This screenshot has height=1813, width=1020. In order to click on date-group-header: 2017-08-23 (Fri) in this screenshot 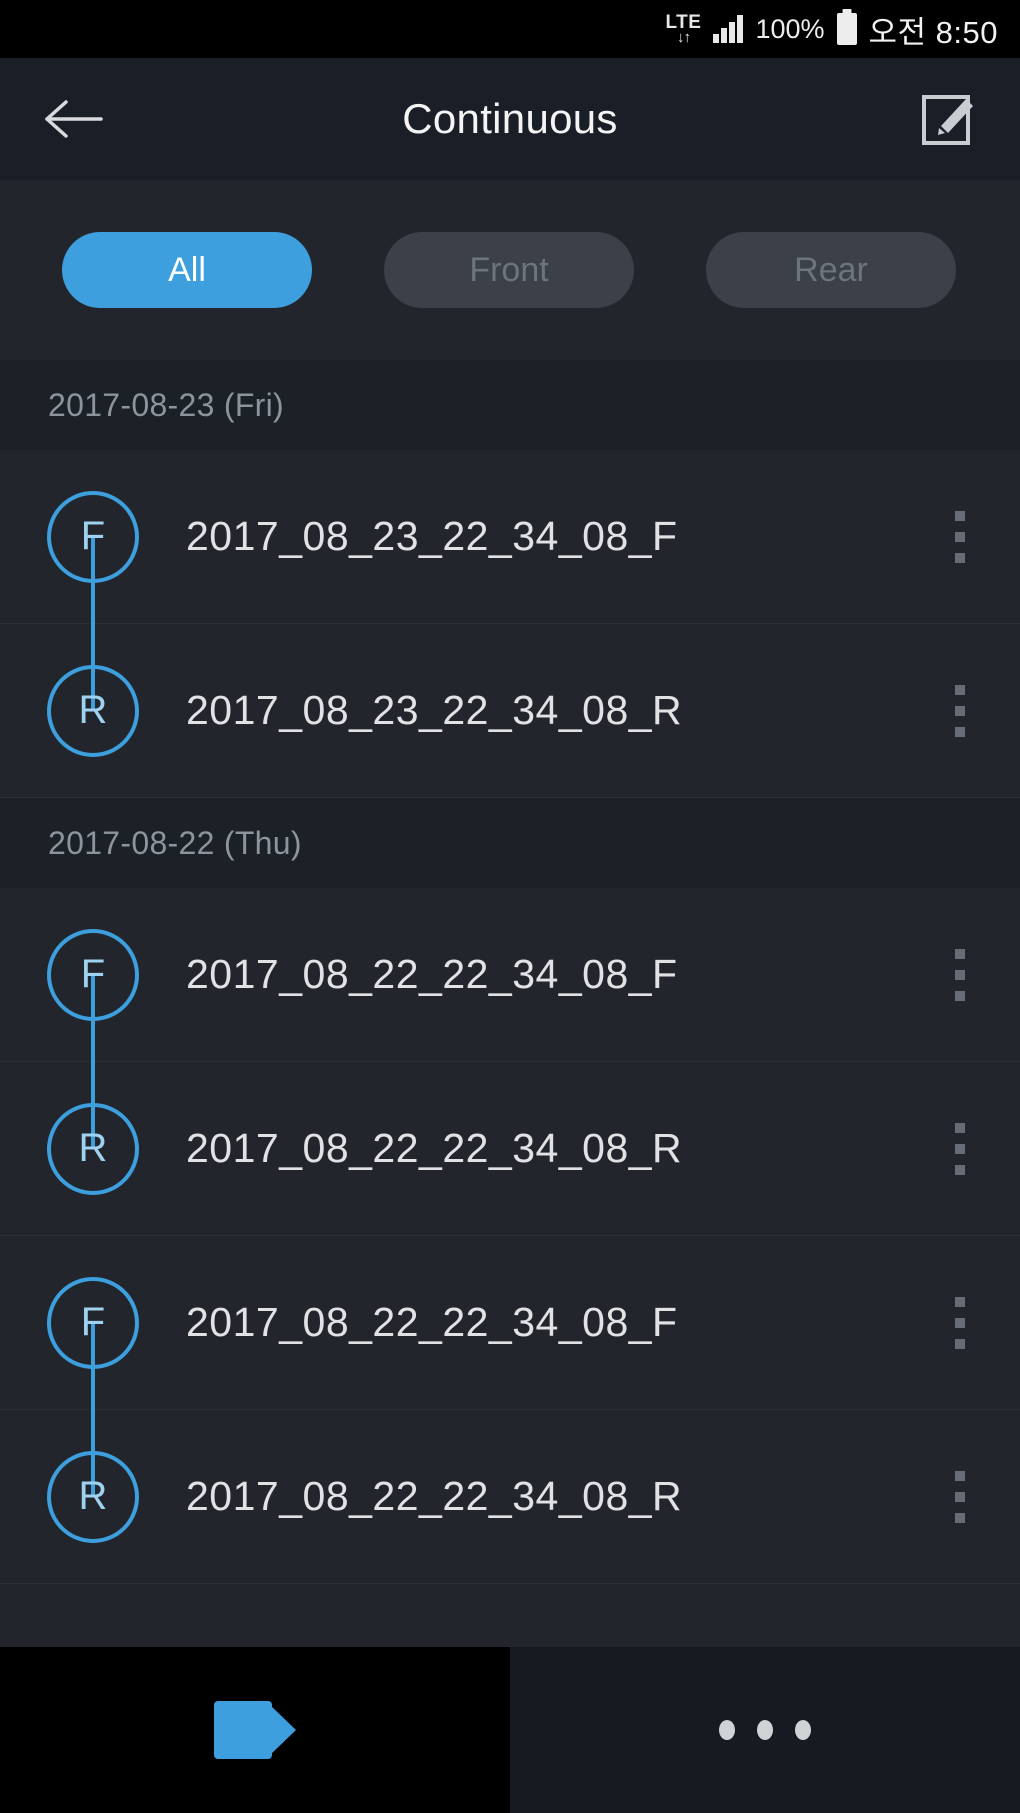, I will do `click(510, 405)`.